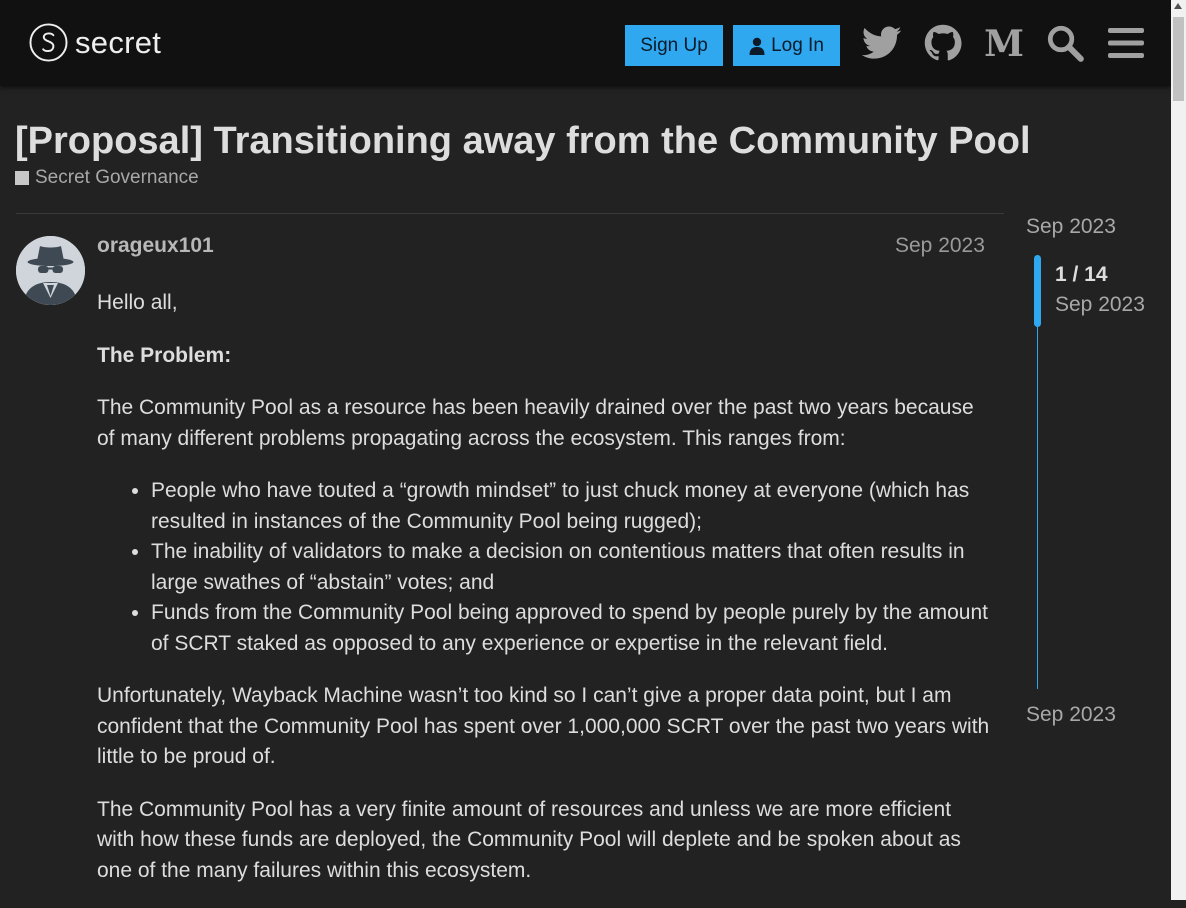 The image size is (1186, 908). What do you see at coordinates (882, 43) in the screenshot?
I see `twitter-icon` at bounding box center [882, 43].